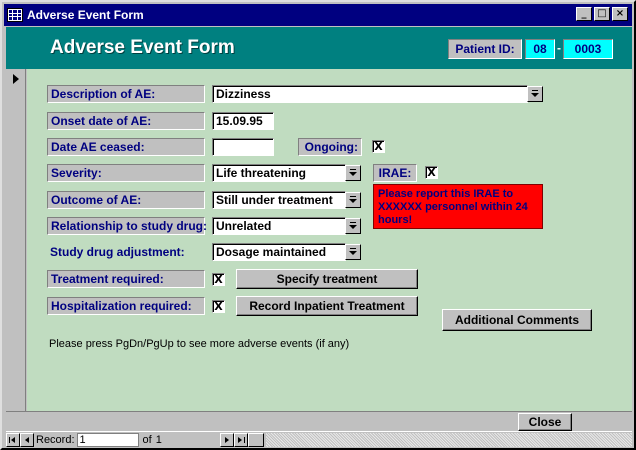 This screenshot has width=636, height=450. I want to click on record-inpatient-treatment-button: Record Inpatient Treatment, so click(327, 306).